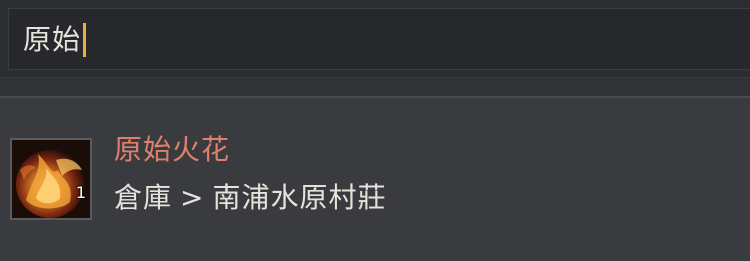 The image size is (750, 261). I want to click on search-value: 原始, so click(52, 39).